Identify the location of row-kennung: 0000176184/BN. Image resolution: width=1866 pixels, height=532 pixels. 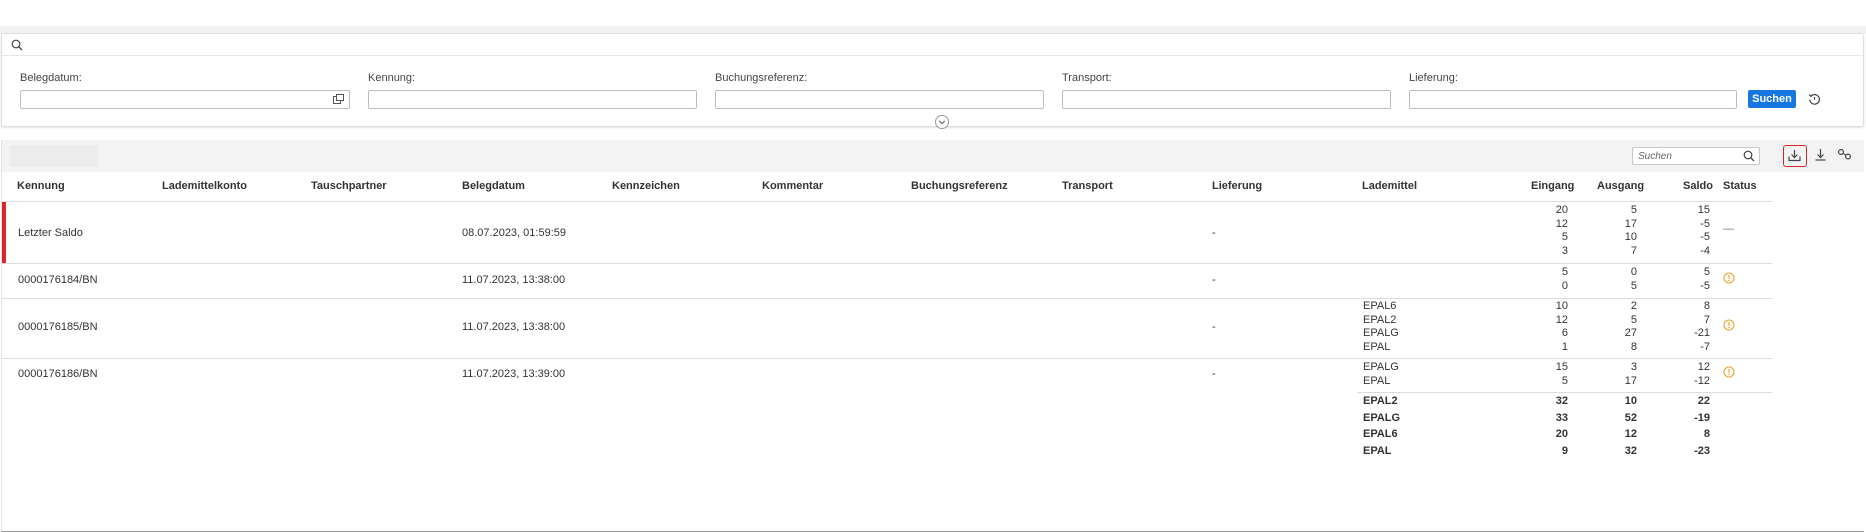
(58, 280).